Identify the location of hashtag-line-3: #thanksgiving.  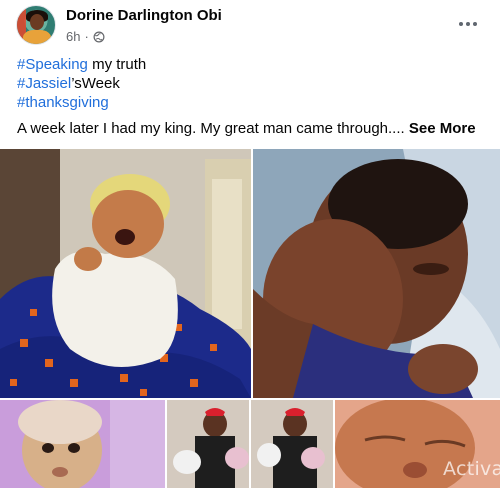
(81, 102).